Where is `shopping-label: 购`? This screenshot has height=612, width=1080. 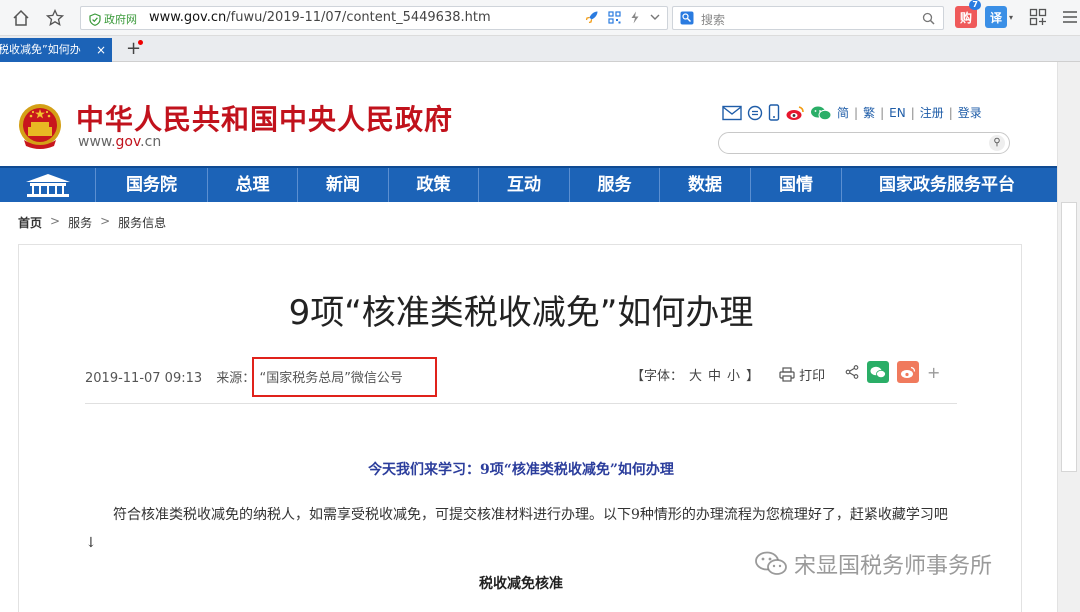 shopping-label: 购 is located at coordinates (965, 17).